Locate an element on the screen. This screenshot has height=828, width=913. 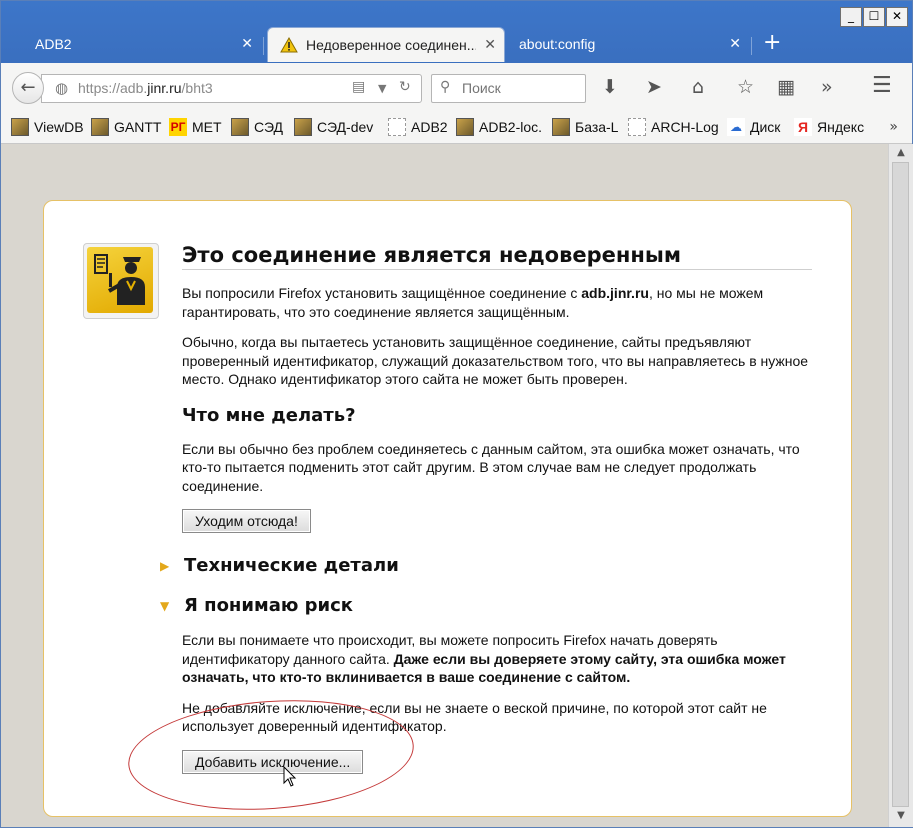
tab-adb2: ADB2 ✕ is located at coordinates (134, 44).